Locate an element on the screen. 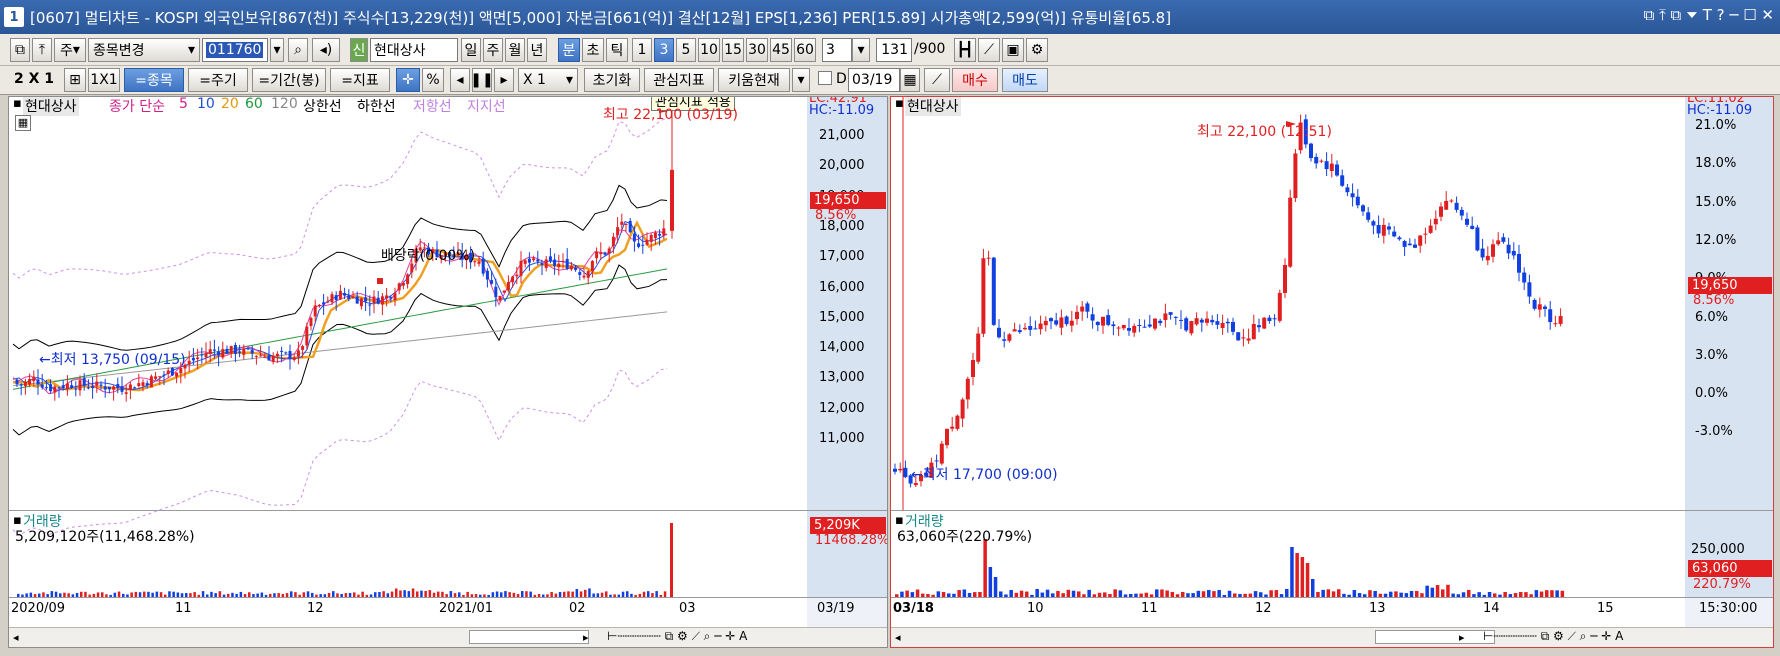 This screenshot has height=656, width=1780. period-day: 일 is located at coordinates (471, 50).